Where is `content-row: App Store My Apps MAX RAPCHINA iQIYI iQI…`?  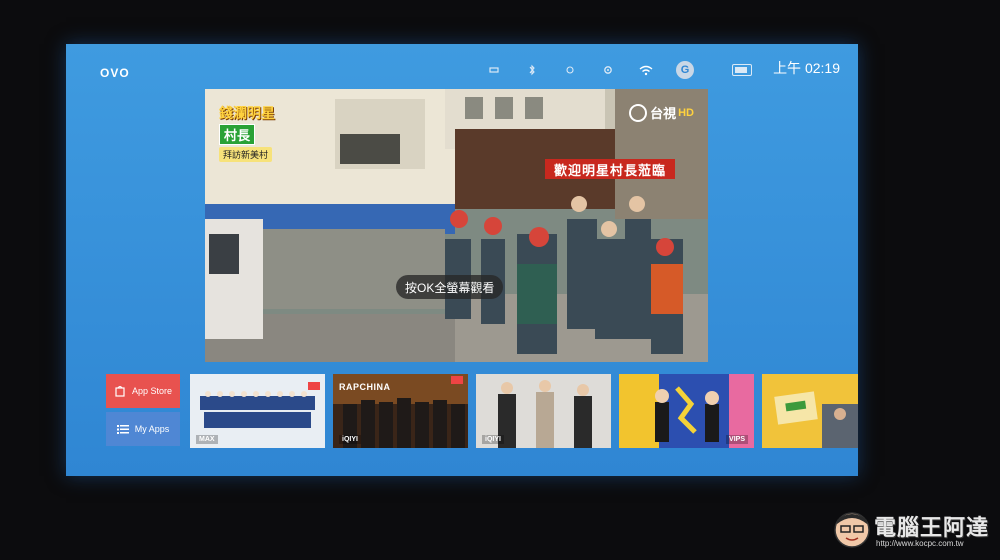 content-row: App Store My Apps MAX RAPCHINA iQIYI iQI… is located at coordinates (486, 411).